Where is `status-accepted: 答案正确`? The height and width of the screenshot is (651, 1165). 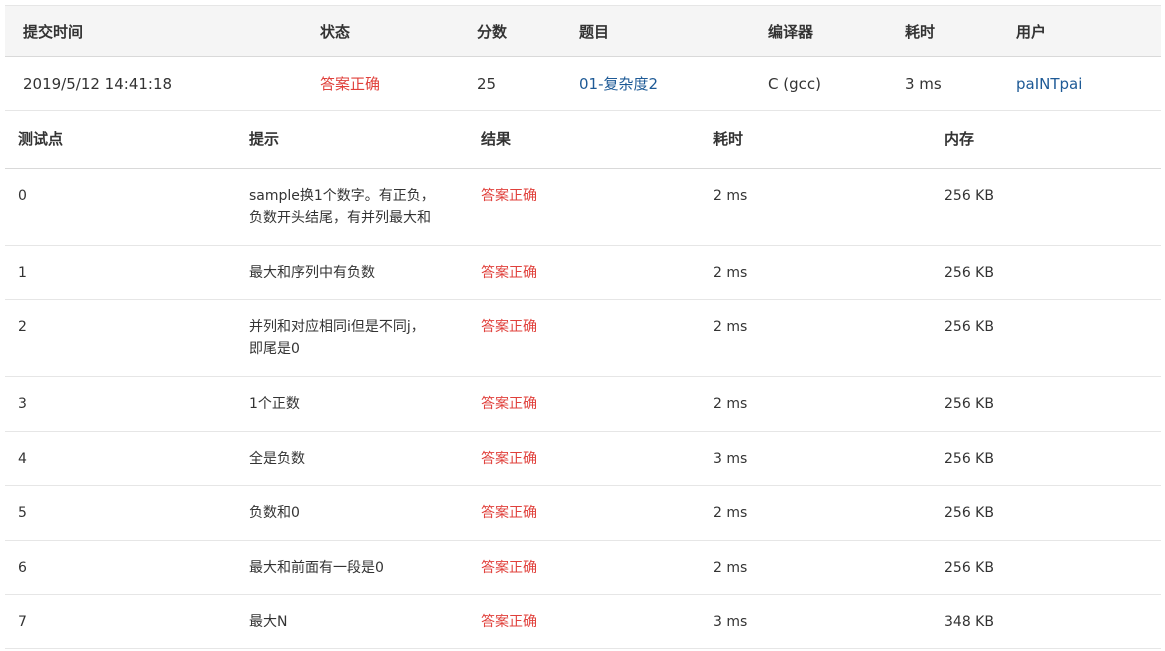
status-accepted: 答案正确 is located at coordinates (350, 84).